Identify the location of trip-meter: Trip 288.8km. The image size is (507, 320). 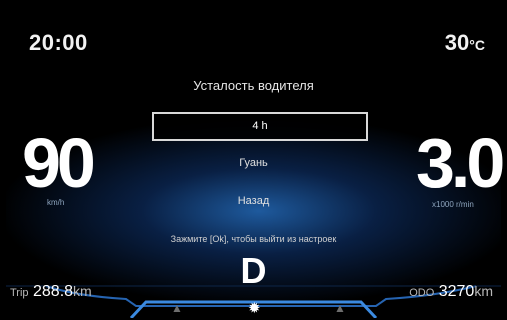
(51, 292).